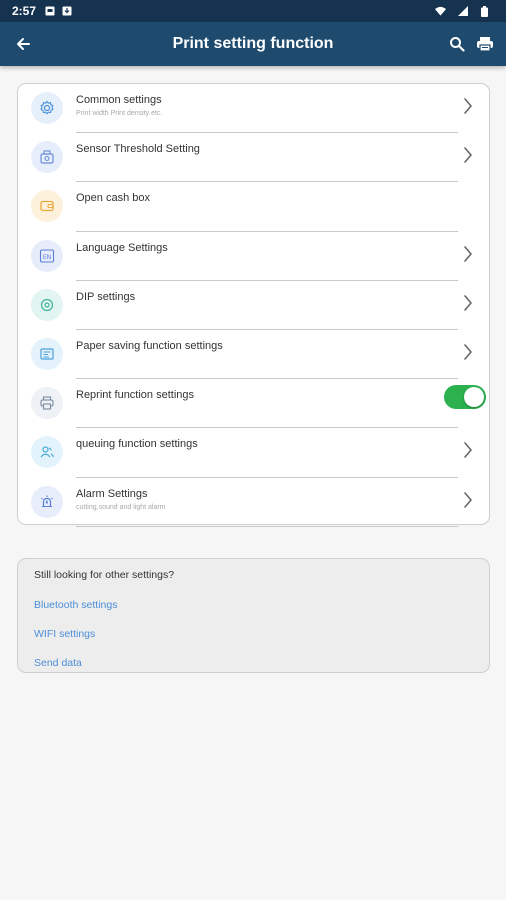 The height and width of the screenshot is (900, 506). I want to click on language-icon: EN, so click(47, 255).